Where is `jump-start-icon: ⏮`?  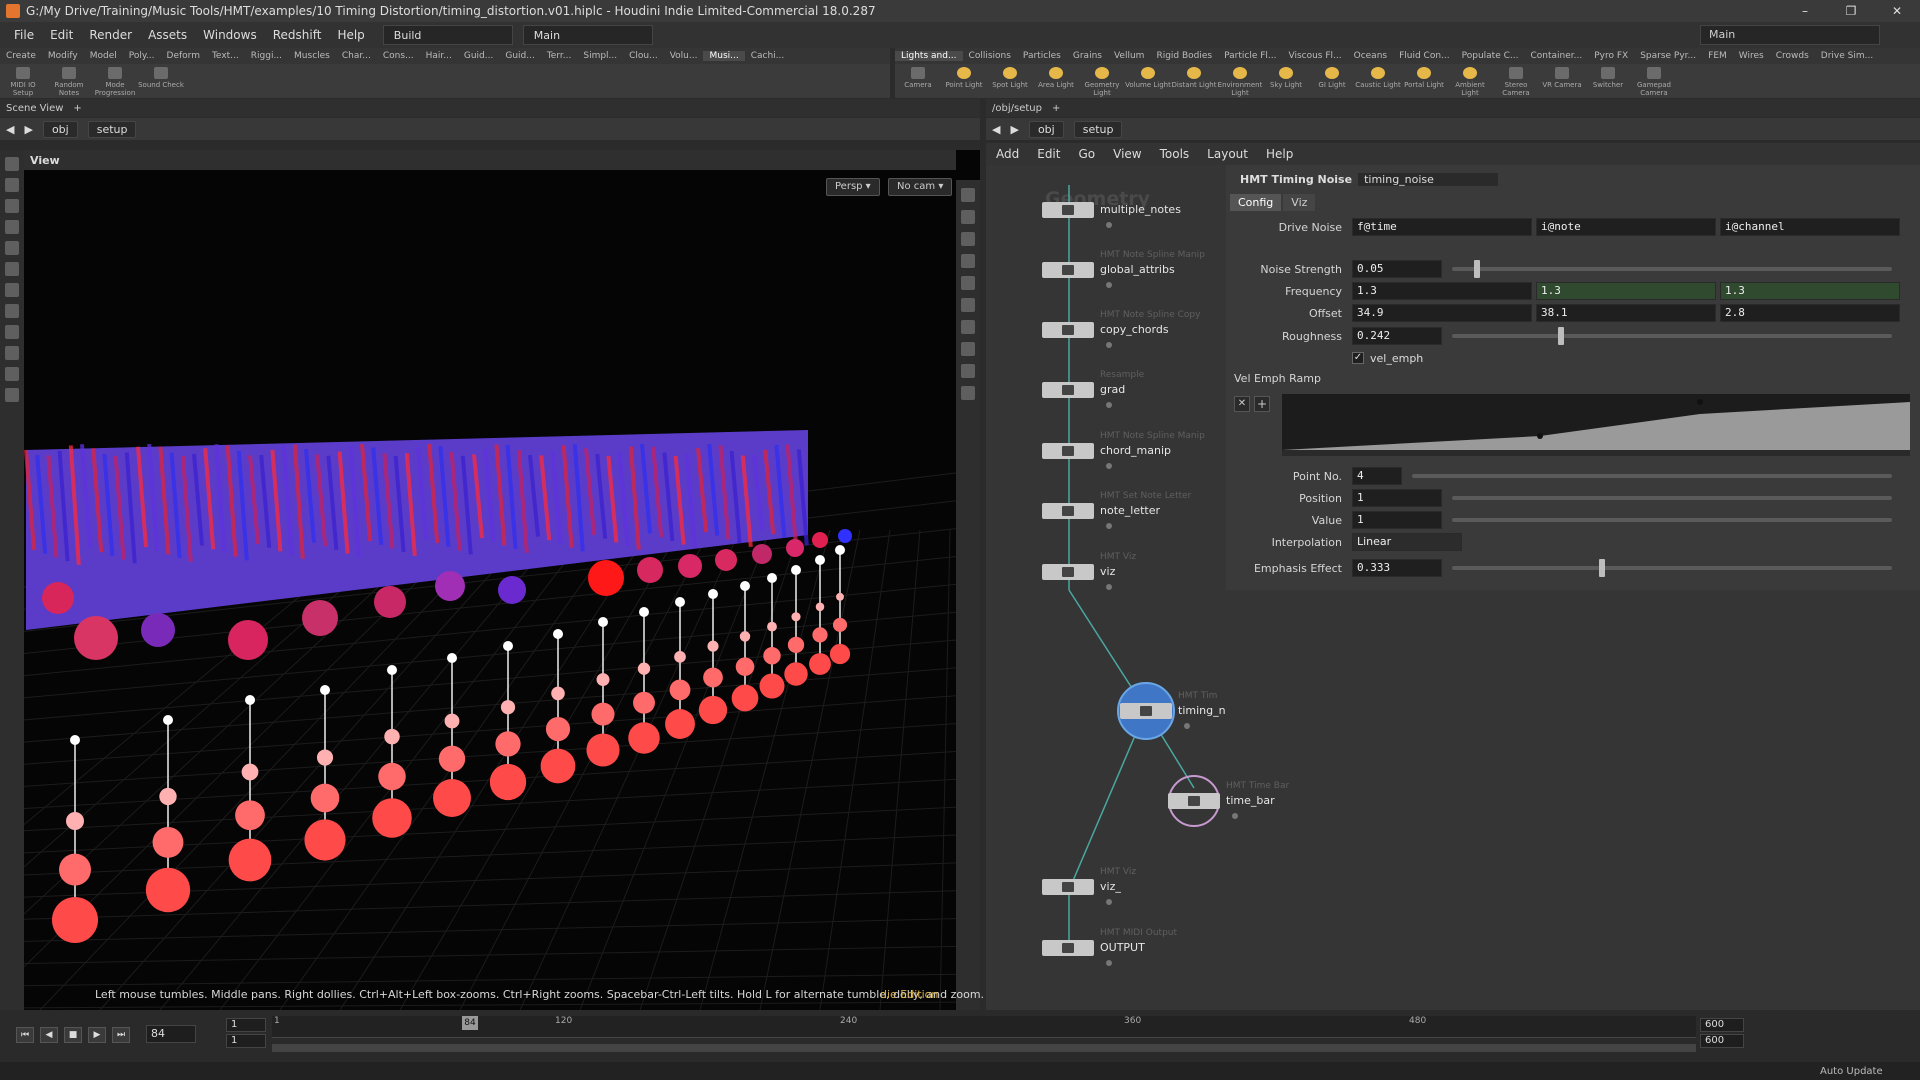
jump-start-icon: ⏮ is located at coordinates (25, 1035).